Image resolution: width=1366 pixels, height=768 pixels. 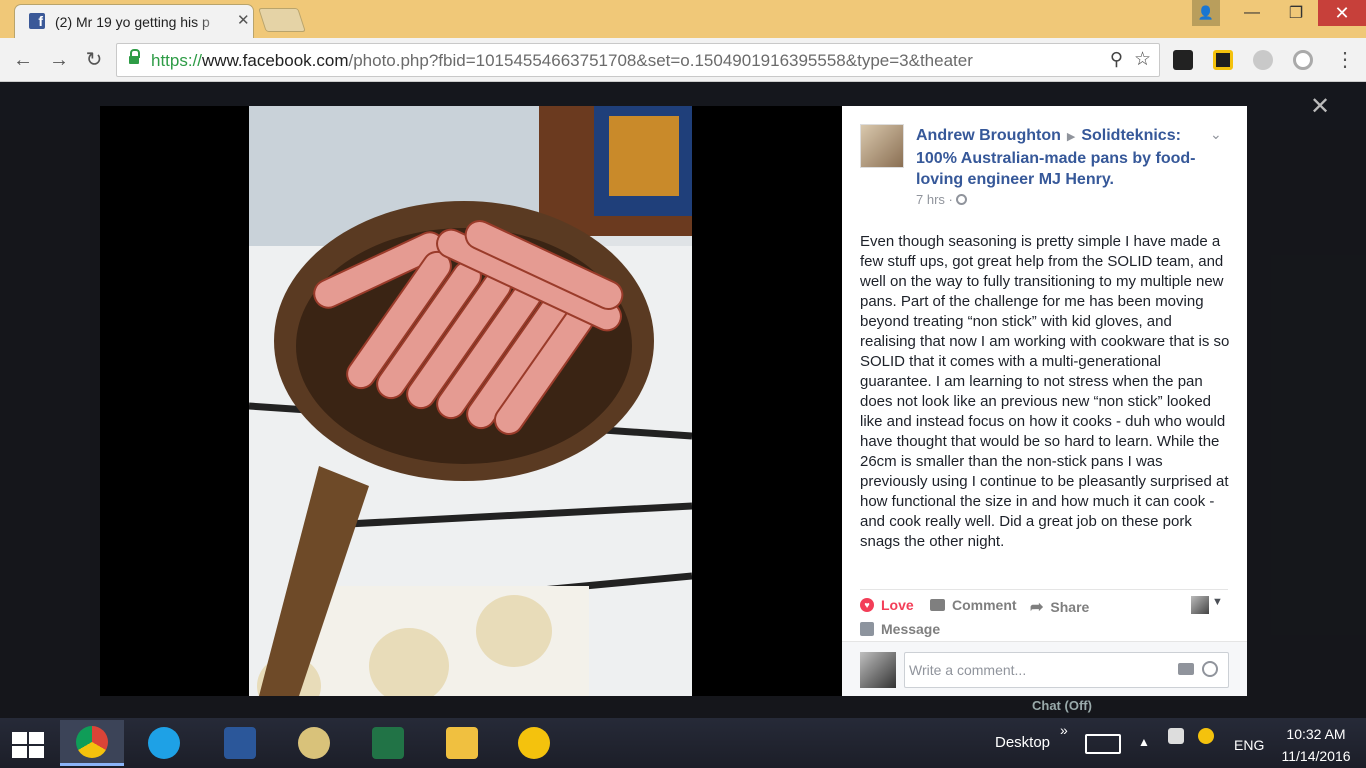 I want to click on maximize-button: ❐, so click(x=1296, y=13).